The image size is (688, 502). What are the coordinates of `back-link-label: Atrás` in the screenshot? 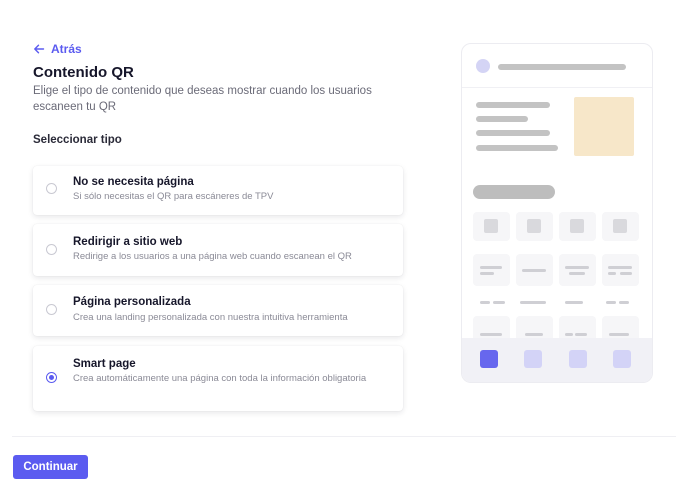 It's located at (66, 49).